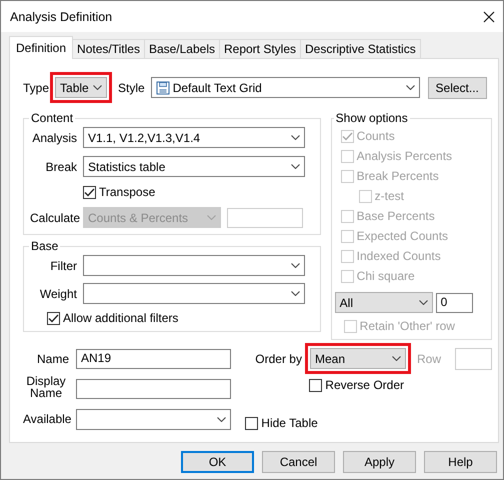 This screenshot has height=480, width=504. Describe the element at coordinates (364, 385) in the screenshot. I see `checkbox-label: Reverse Order` at that location.